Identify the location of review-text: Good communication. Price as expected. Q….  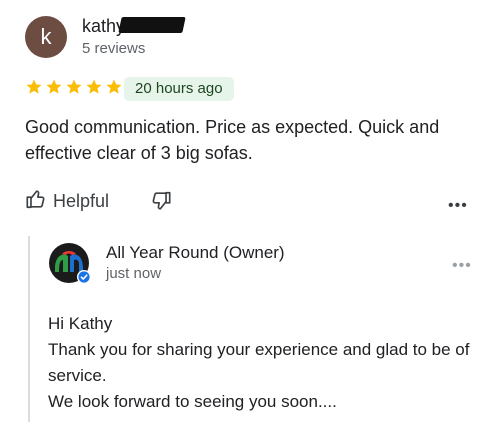
(232, 140).